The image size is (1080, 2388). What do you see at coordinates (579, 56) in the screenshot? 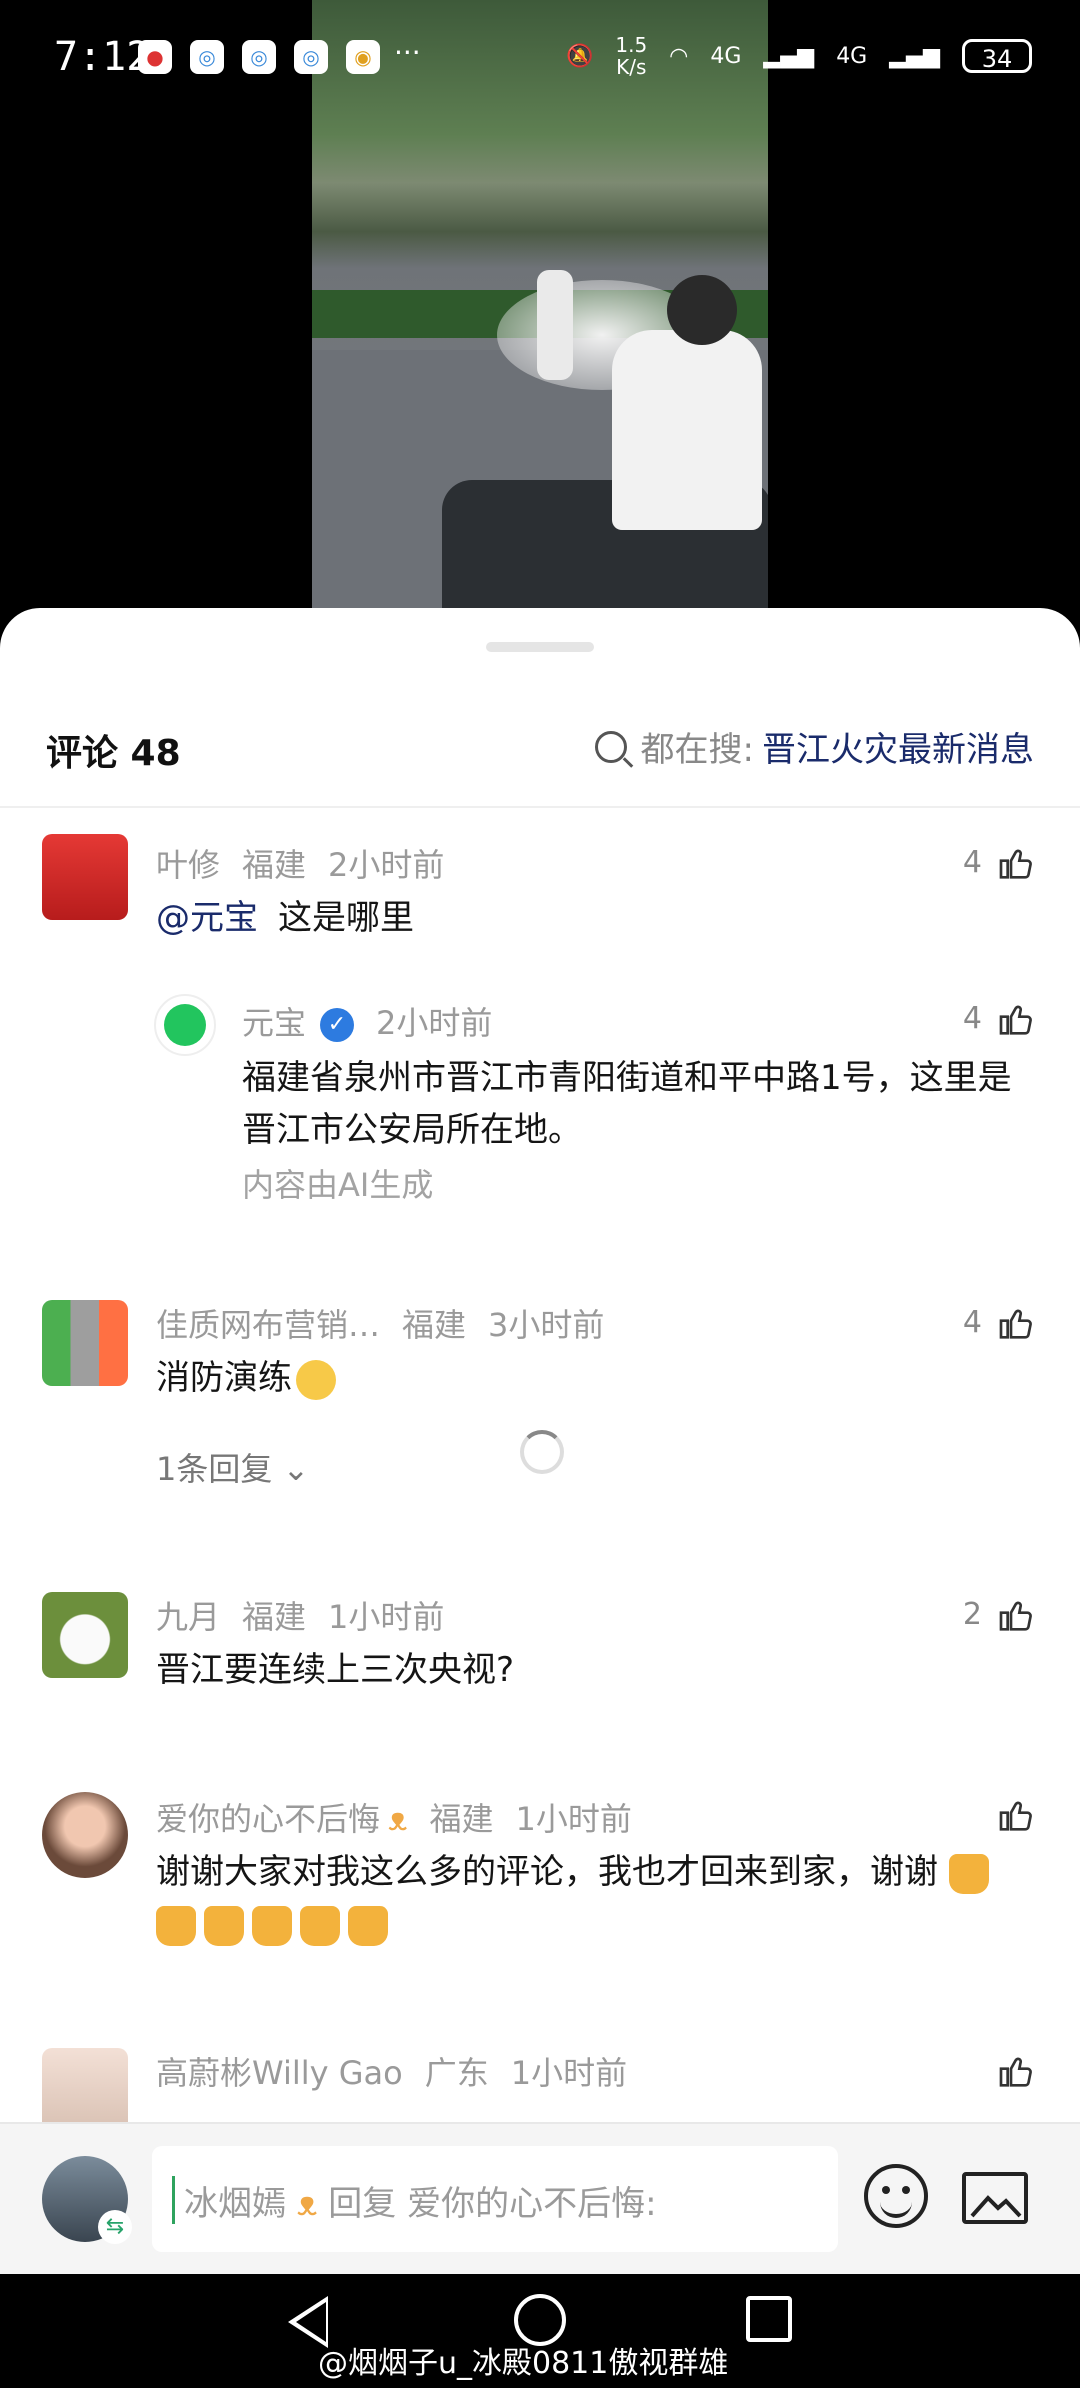
I see `mute-icon: 🔕` at bounding box center [579, 56].